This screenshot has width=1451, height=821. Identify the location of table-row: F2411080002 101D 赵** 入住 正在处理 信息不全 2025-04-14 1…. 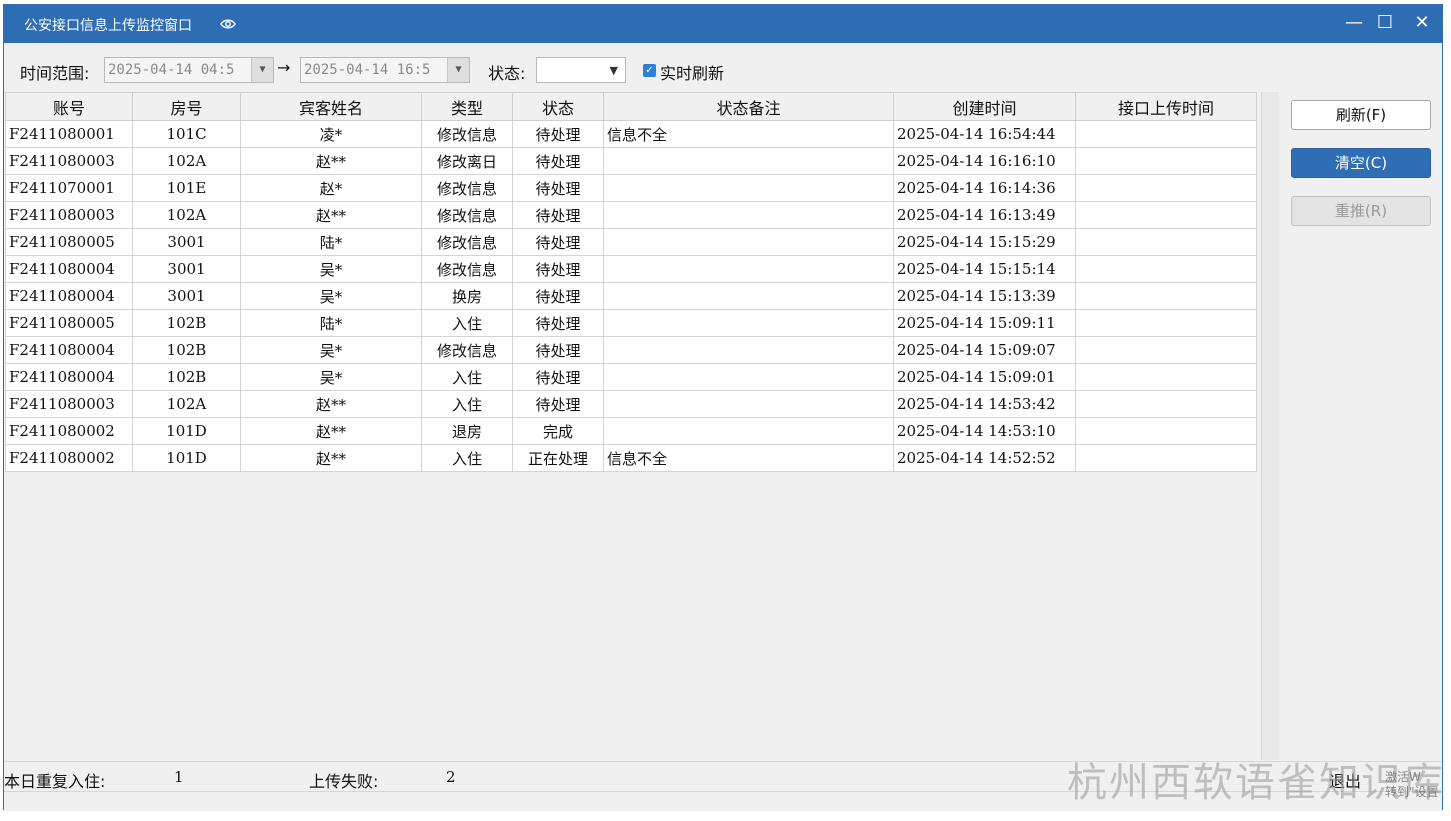
(631, 458).